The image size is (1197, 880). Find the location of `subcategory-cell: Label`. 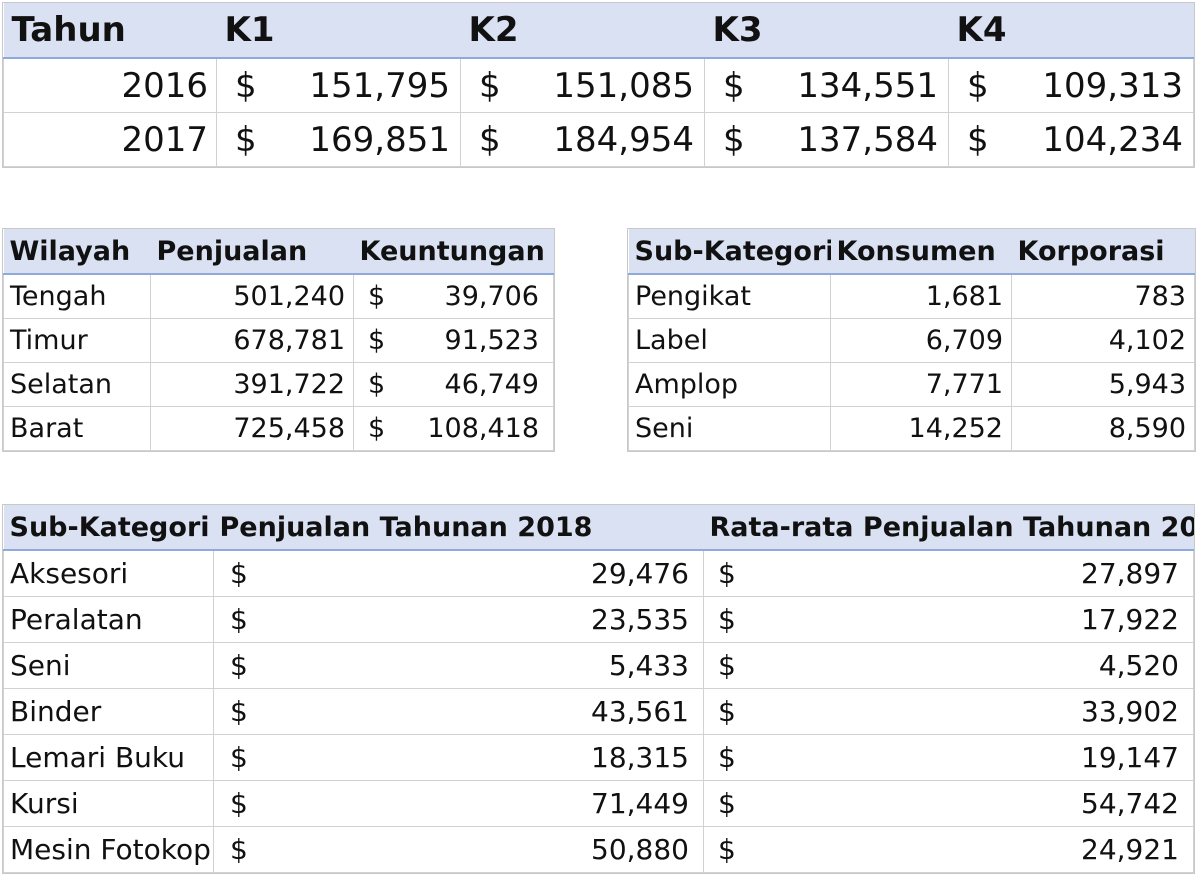

subcategory-cell: Label is located at coordinates (729, 340).